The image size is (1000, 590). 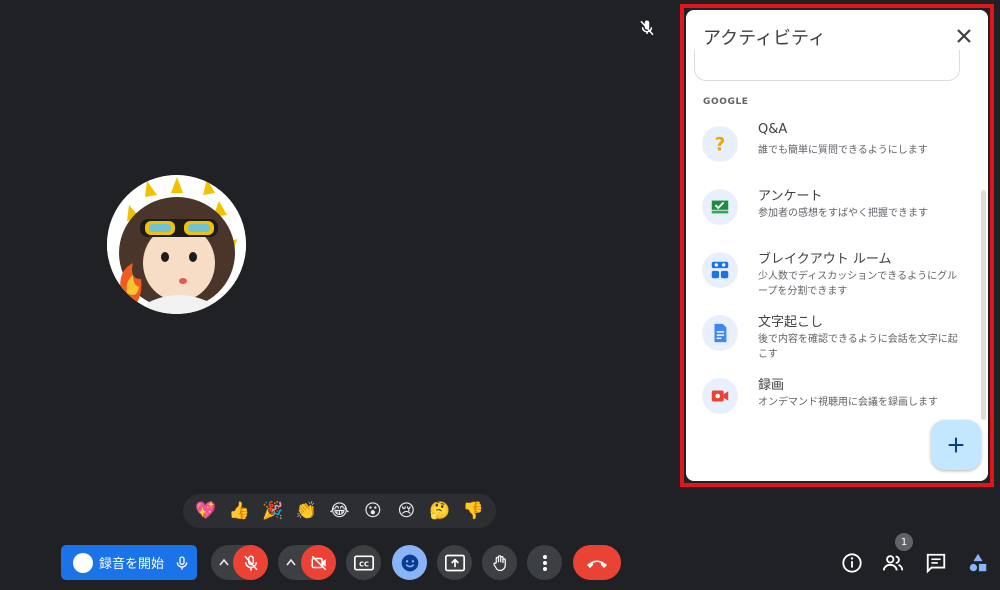 What do you see at coordinates (825, 259) in the screenshot?
I see `activity-title: ブレイクアウト ルーム` at bounding box center [825, 259].